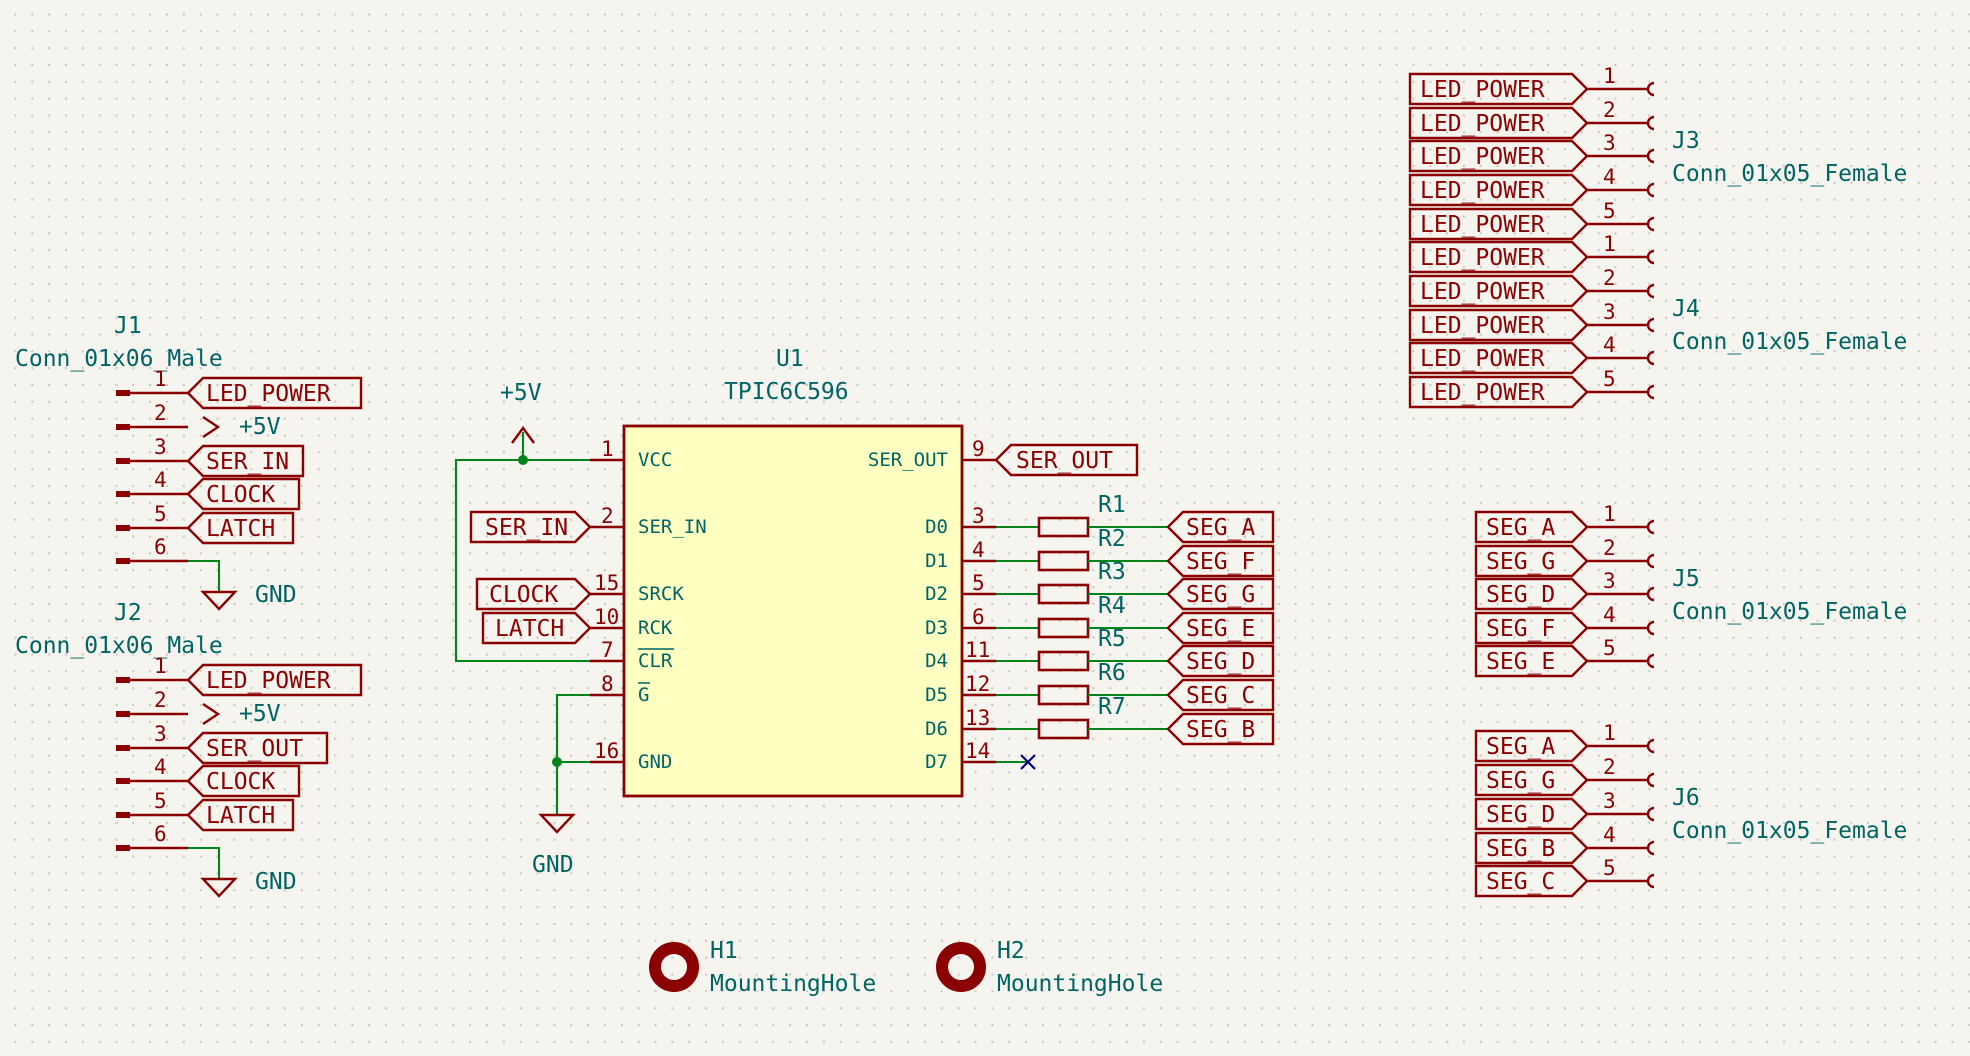  I want to click on u1-label-latch: LATCH, so click(529, 629).